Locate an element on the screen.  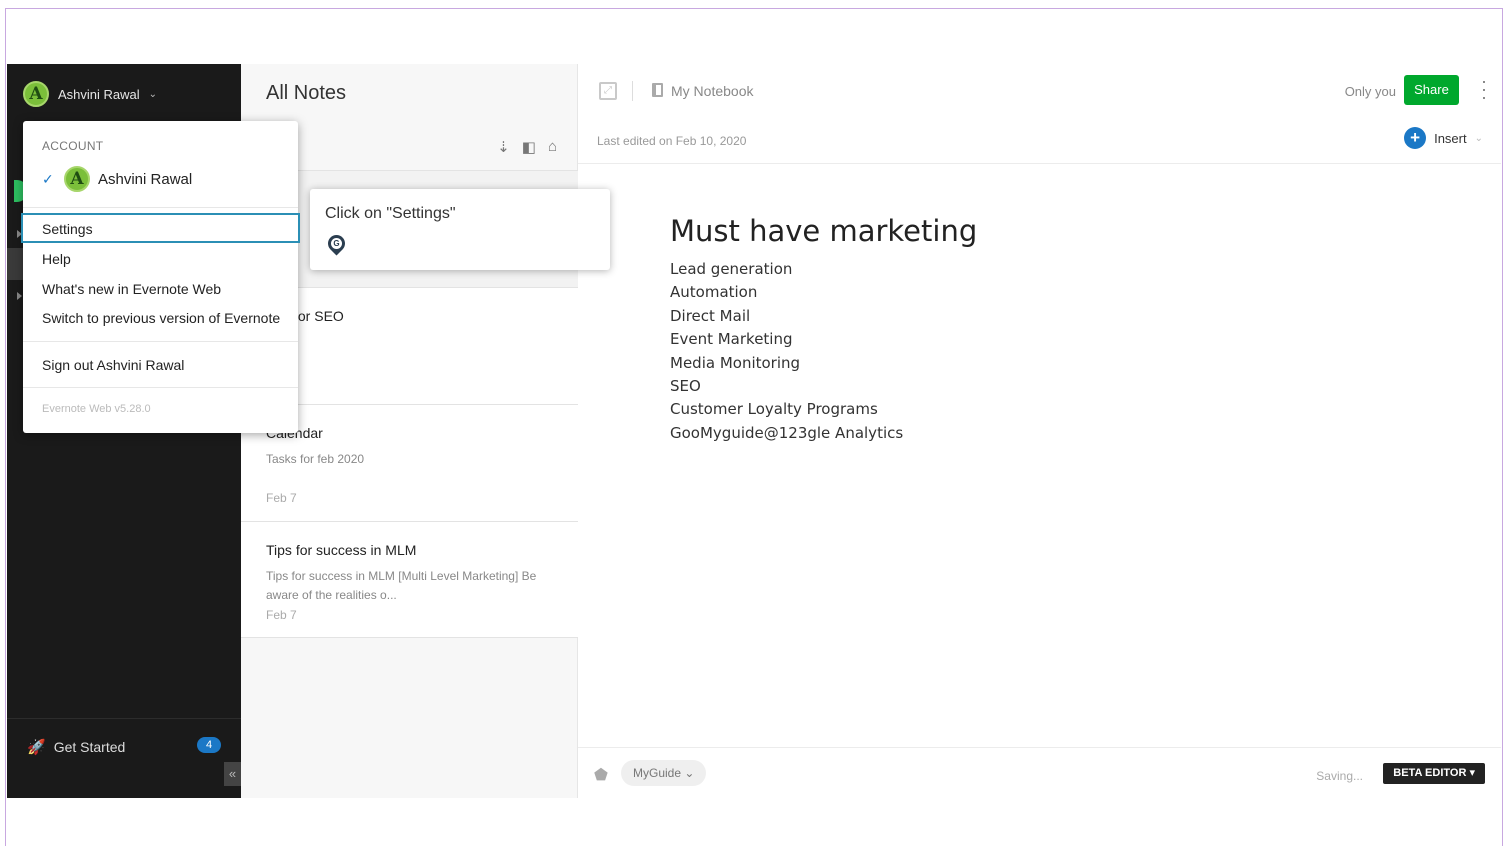
guide-pin-icon: G is located at coordinates (336, 243).